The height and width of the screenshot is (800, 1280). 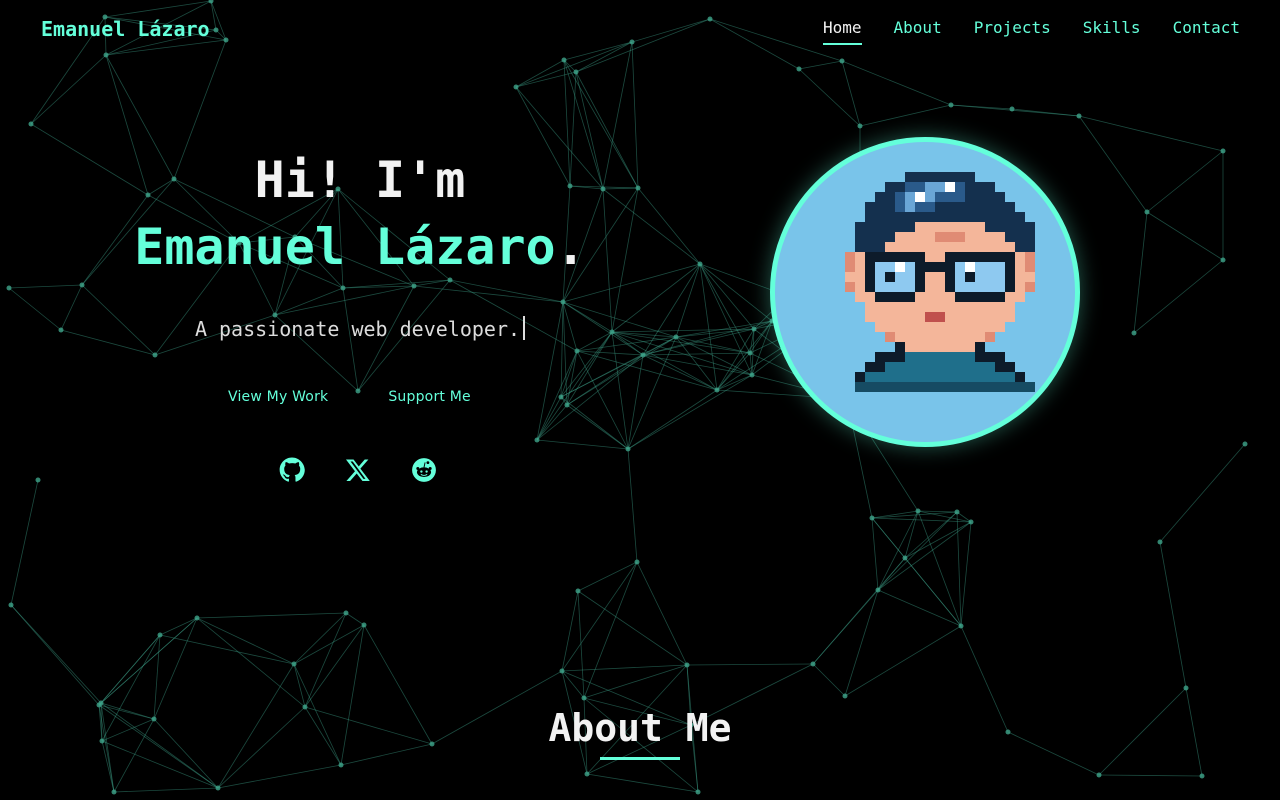 What do you see at coordinates (918, 31) in the screenshot?
I see `nav-link-about: About` at bounding box center [918, 31].